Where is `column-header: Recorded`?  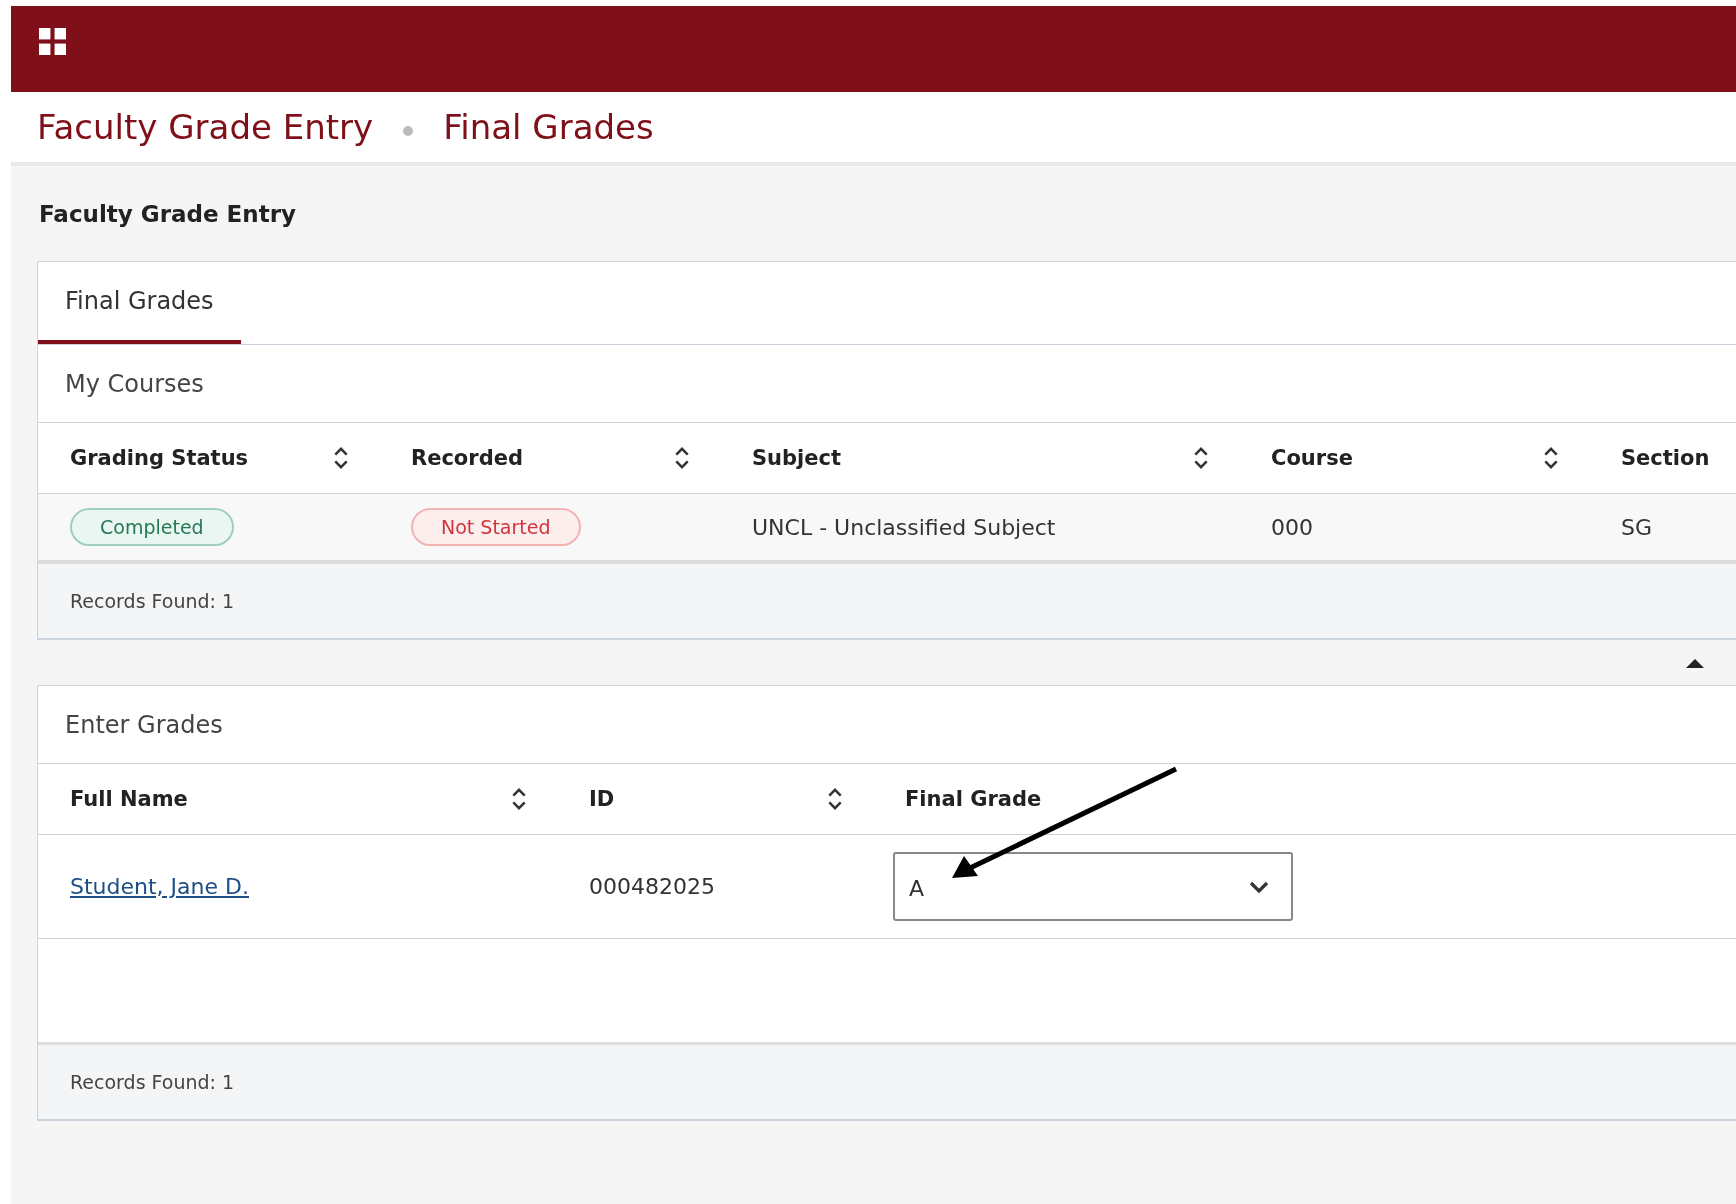
column-header: Recorded is located at coordinates (467, 458).